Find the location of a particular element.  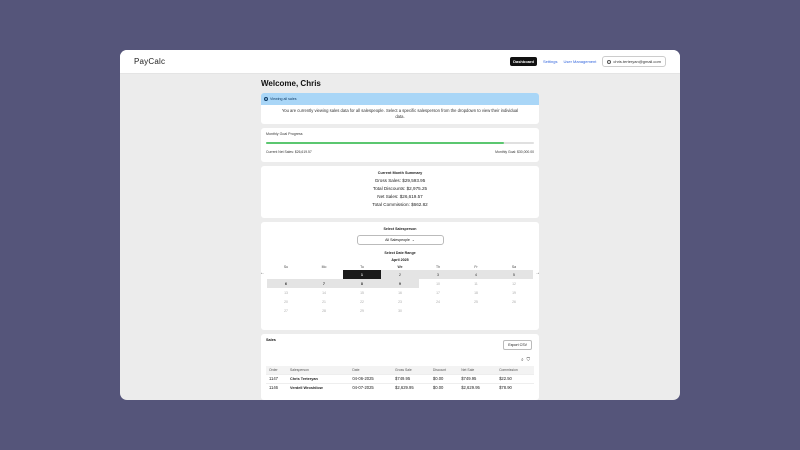

nav-dashboard-button: Dashboard is located at coordinates (523, 61).